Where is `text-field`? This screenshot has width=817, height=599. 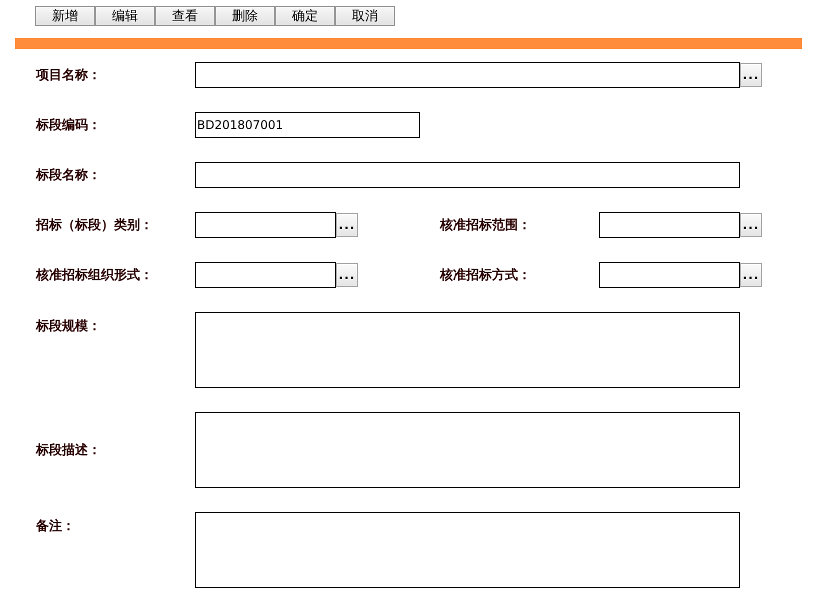 text-field is located at coordinates (467, 175).